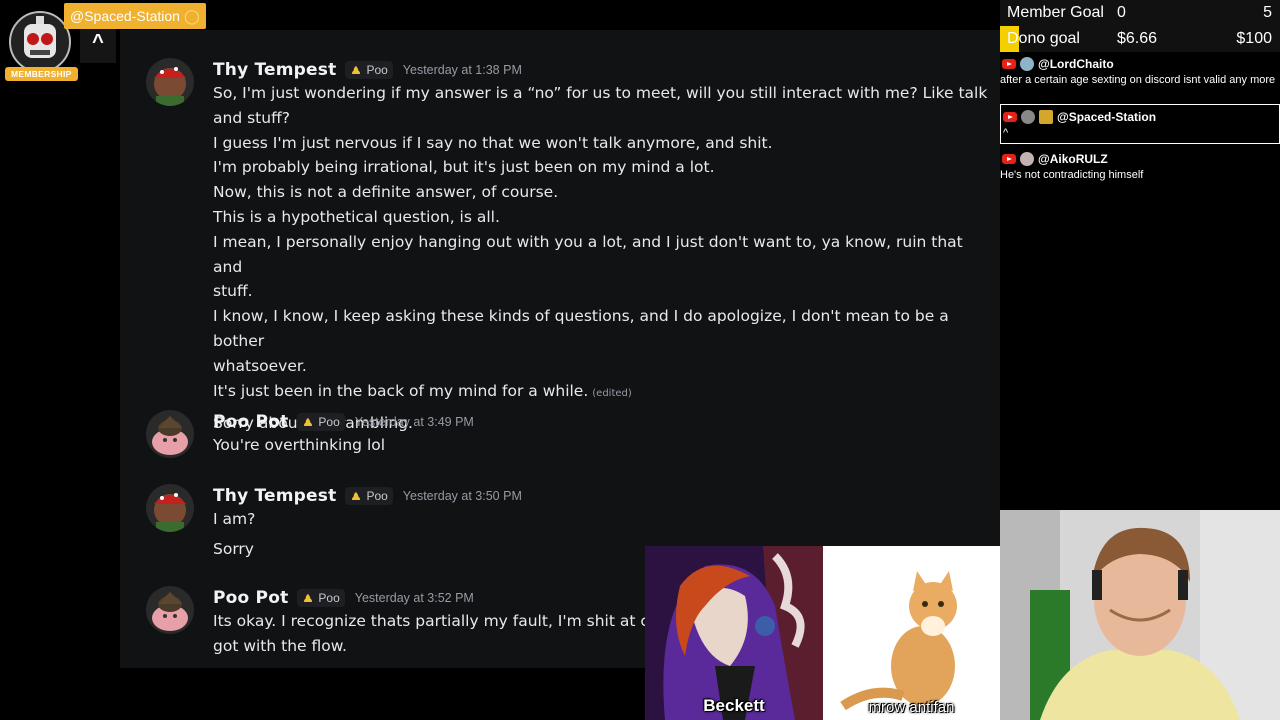 Image resolution: width=1280 pixels, height=720 pixels. Describe the element at coordinates (233, 291) in the screenshot. I see `message-line: stuff.` at that location.